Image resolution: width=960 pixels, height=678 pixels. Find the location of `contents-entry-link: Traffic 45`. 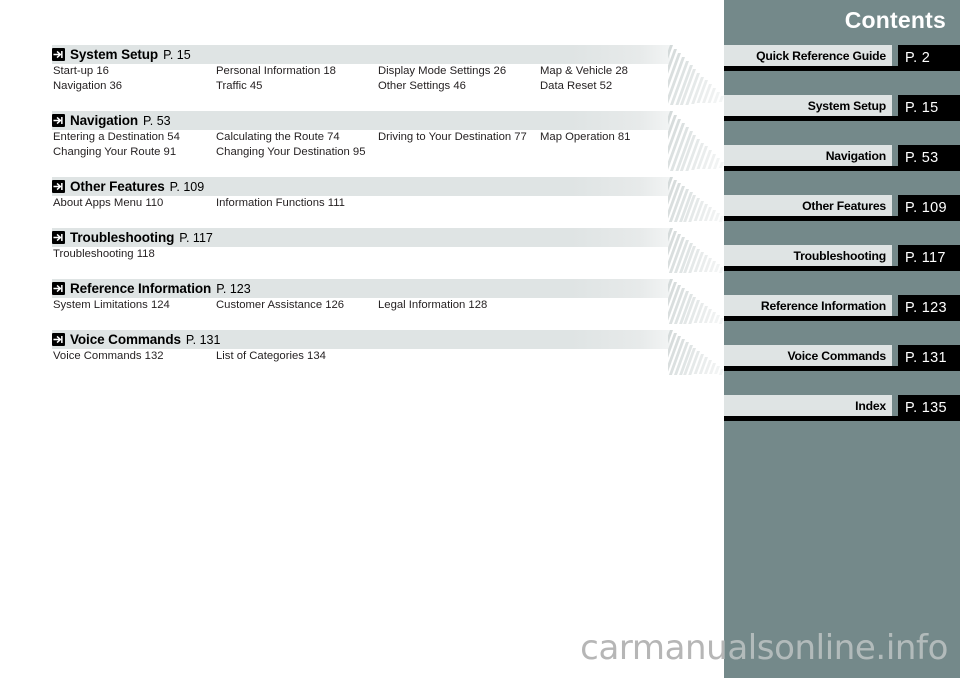

contents-entry-link: Traffic 45 is located at coordinates (239, 86).